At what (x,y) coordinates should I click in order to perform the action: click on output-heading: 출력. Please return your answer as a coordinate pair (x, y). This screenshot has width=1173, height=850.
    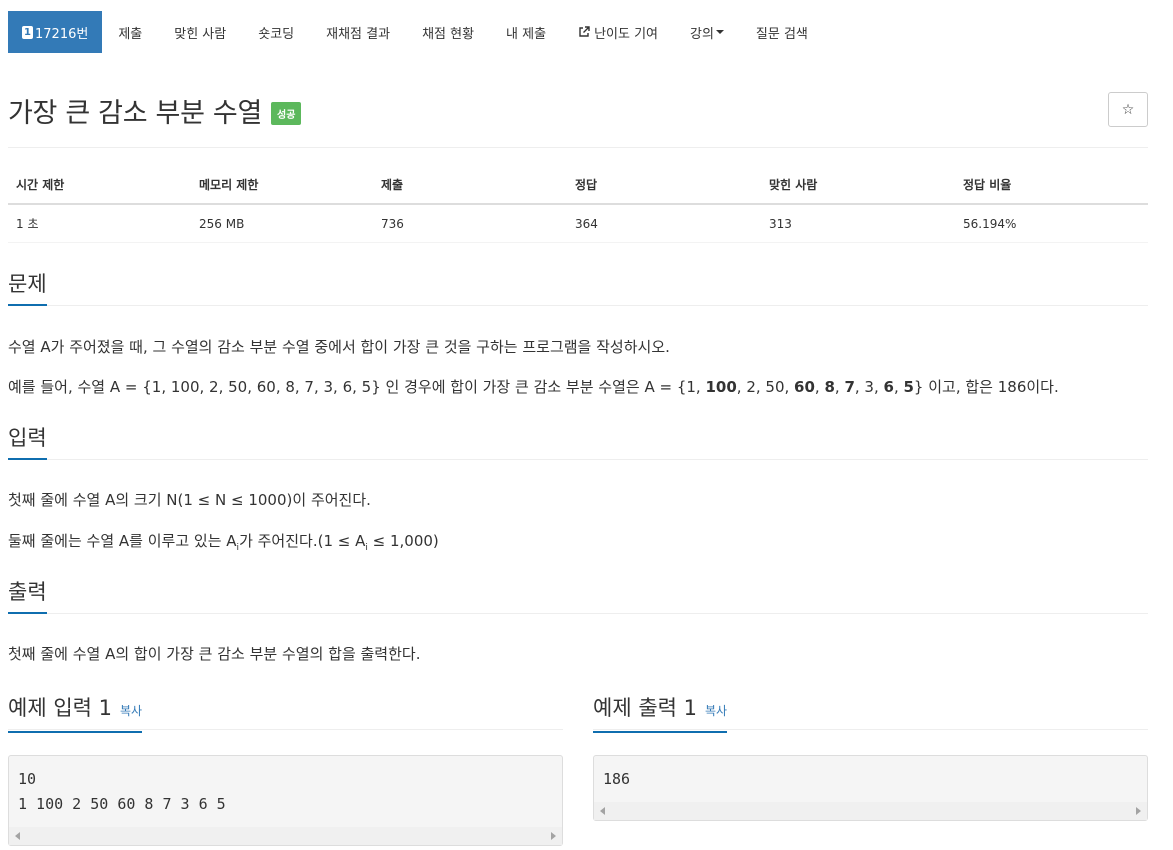
    Looking at the image, I should click on (578, 594).